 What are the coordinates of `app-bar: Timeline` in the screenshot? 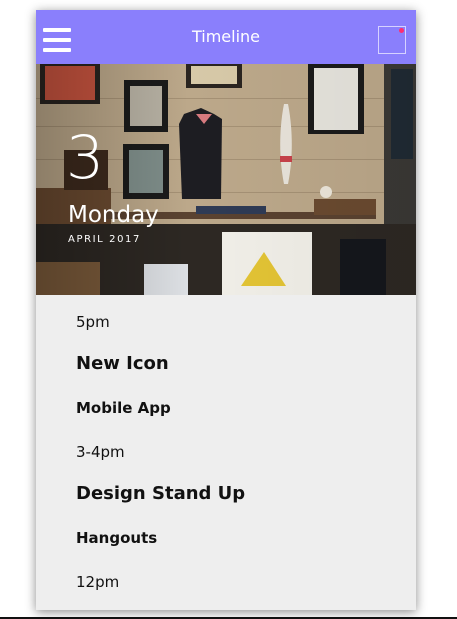 It's located at (226, 37).